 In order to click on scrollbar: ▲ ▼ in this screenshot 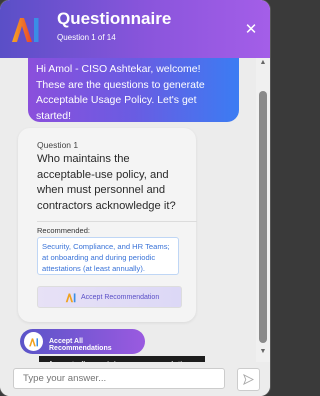, I will do `click(263, 210)`.